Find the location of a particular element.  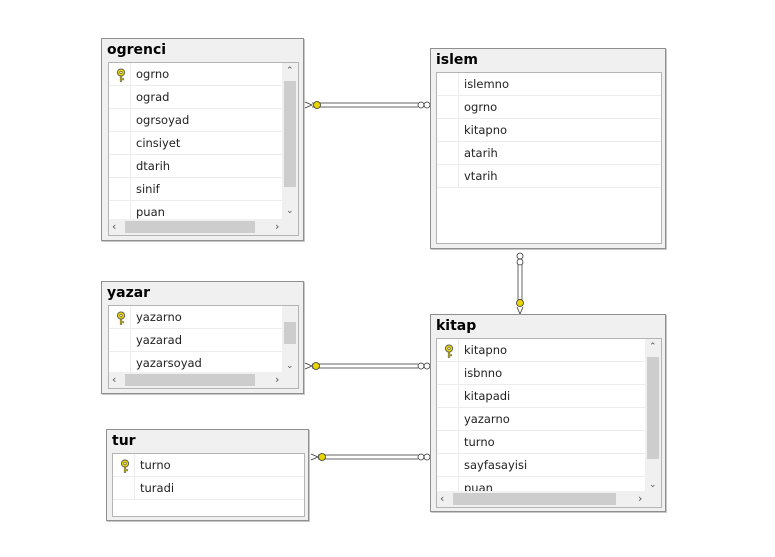

column-row: atarih is located at coordinates (549, 153).